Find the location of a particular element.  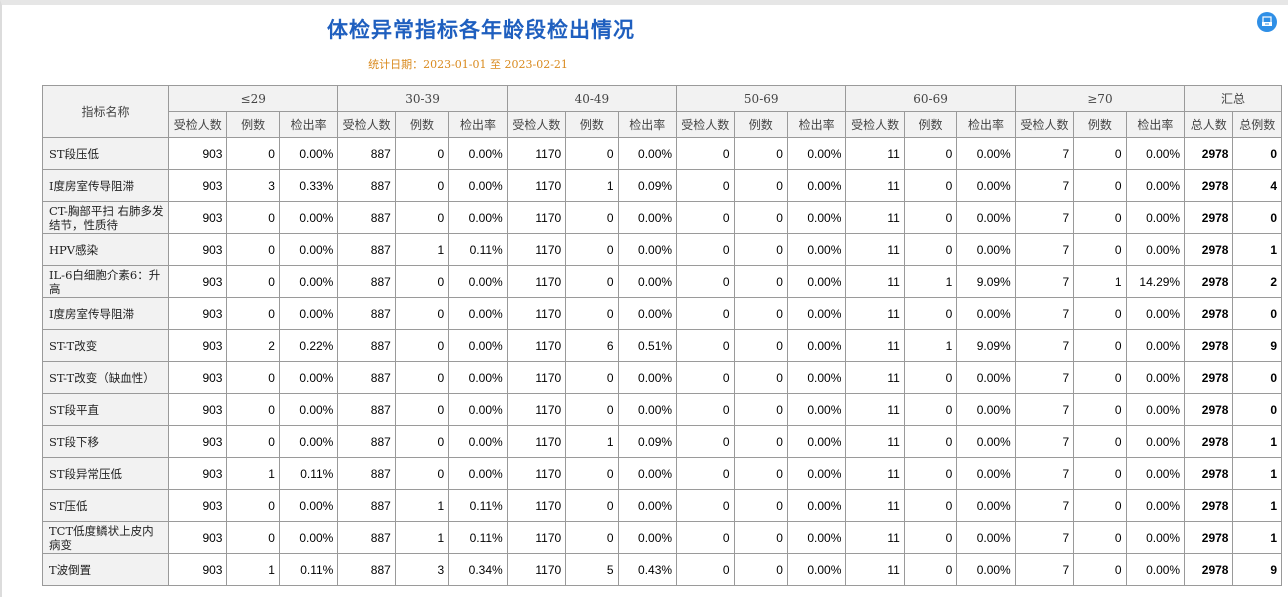

indicator-name: ST-T改变（缺血性） is located at coordinates (105, 377).